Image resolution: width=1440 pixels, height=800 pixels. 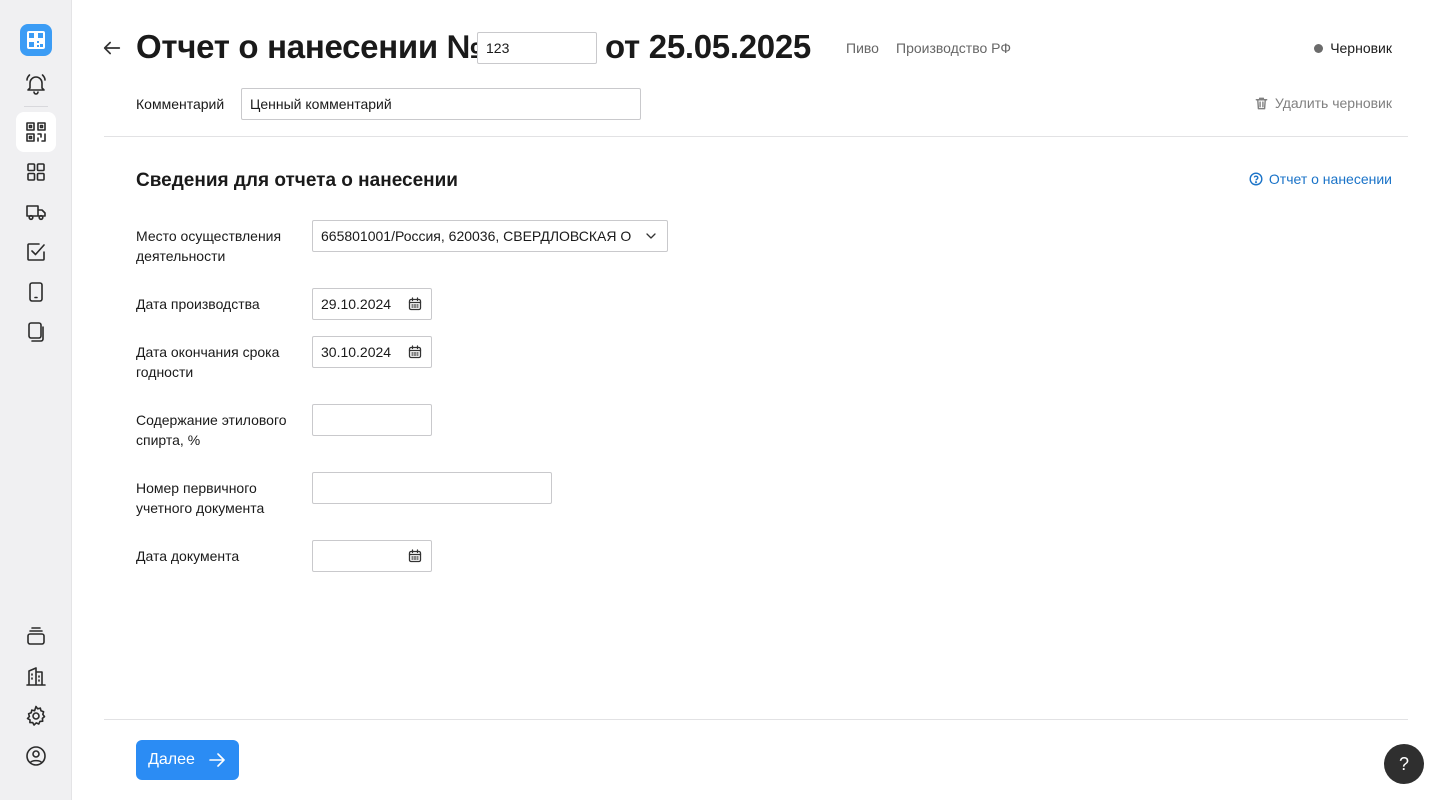 I want to click on tablet-icon, so click(x=36, y=292).